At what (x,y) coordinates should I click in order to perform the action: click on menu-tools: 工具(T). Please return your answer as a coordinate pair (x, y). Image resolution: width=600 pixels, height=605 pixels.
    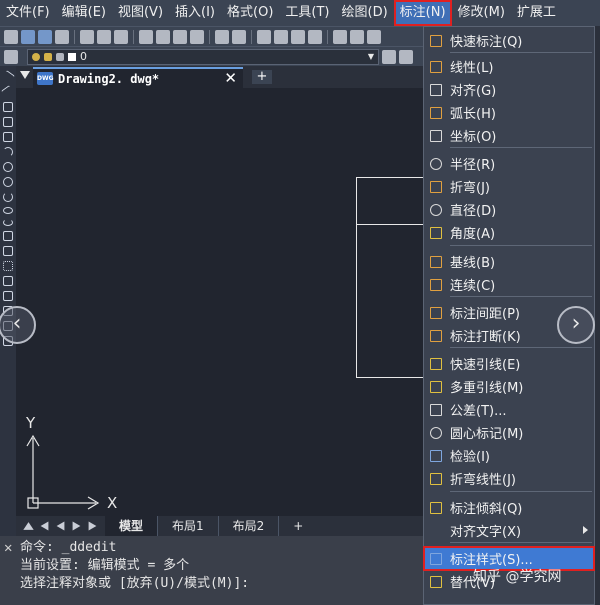
    Looking at the image, I should click on (307, 13).